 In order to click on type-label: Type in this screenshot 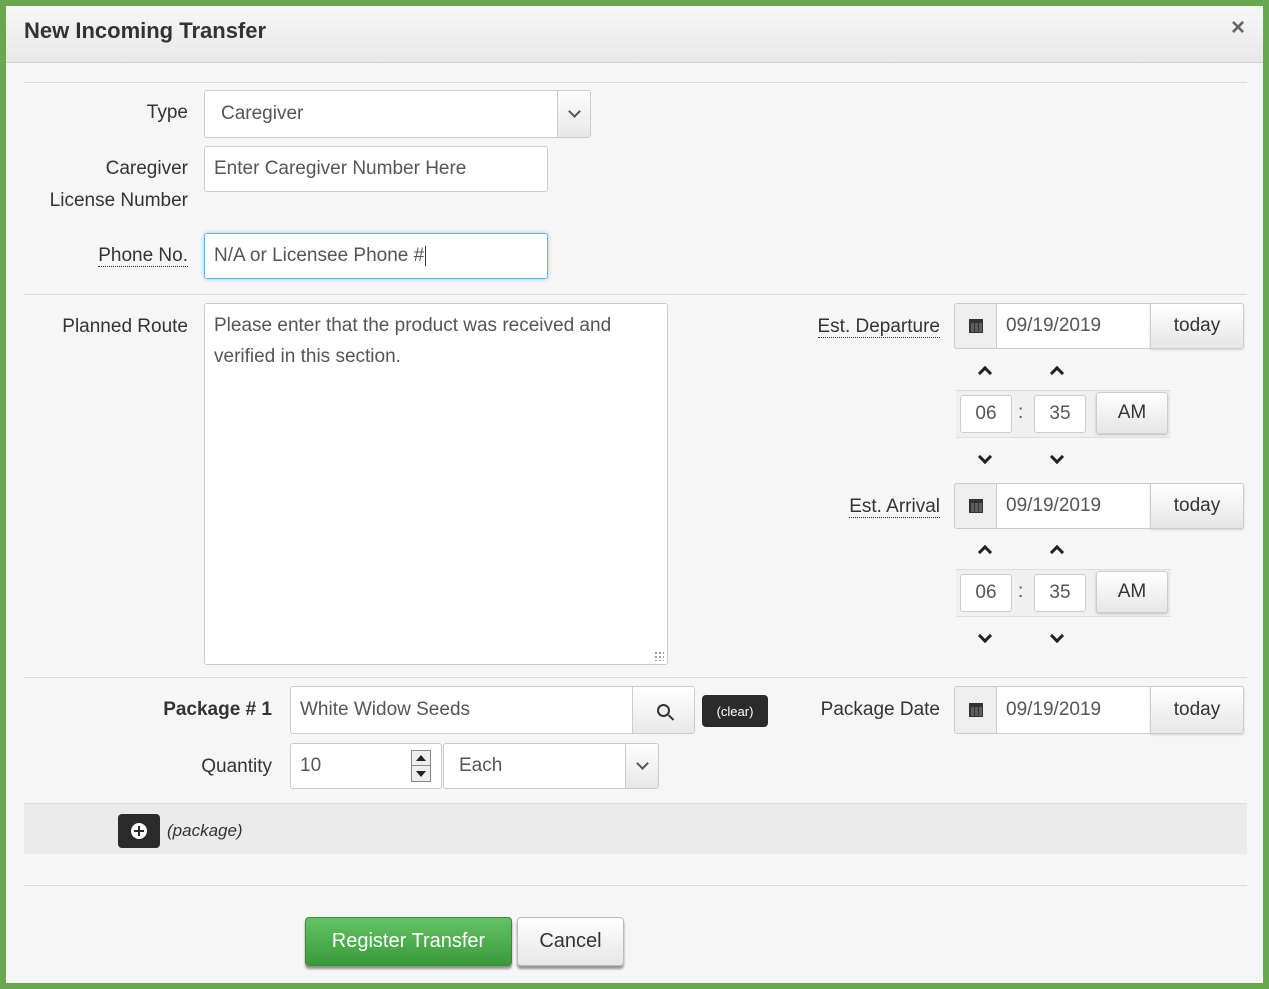, I will do `click(167, 112)`.